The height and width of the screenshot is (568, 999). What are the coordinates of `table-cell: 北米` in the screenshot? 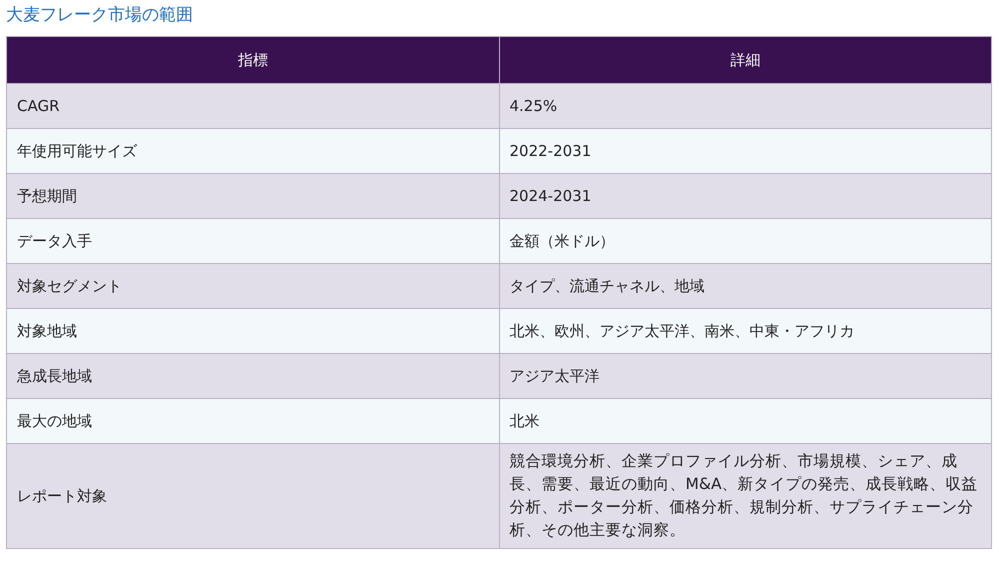 It's located at (745, 421).